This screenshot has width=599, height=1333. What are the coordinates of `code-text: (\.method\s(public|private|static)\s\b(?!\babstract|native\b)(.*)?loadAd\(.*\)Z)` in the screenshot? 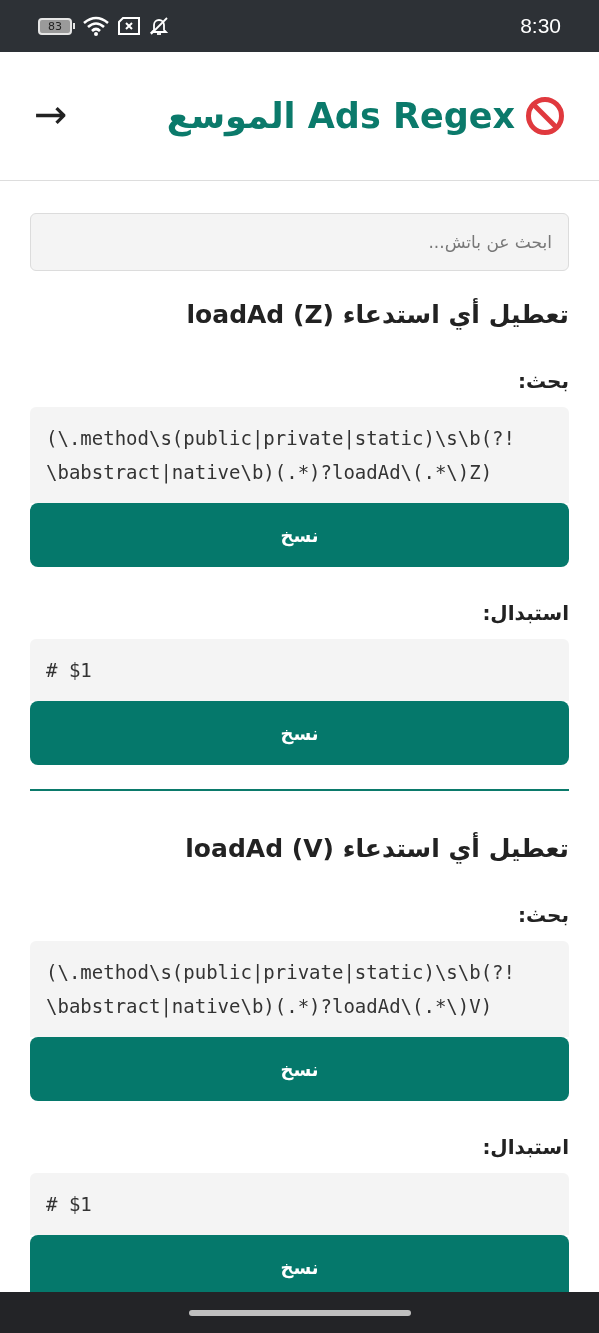 It's located at (280, 456).